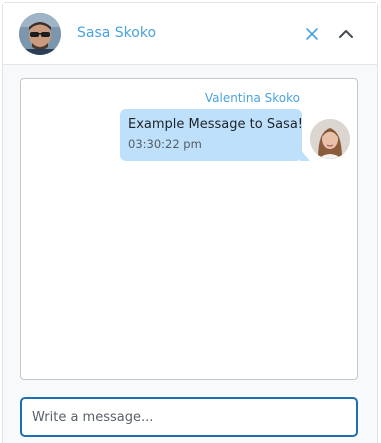 This screenshot has width=381, height=443. I want to click on message-text: Example Message to Sasa!, so click(215, 124).